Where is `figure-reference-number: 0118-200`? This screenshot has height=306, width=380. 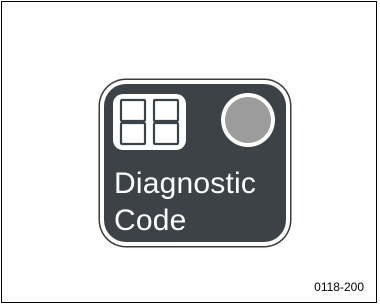 figure-reference-number: 0118-200 is located at coordinates (339, 287).